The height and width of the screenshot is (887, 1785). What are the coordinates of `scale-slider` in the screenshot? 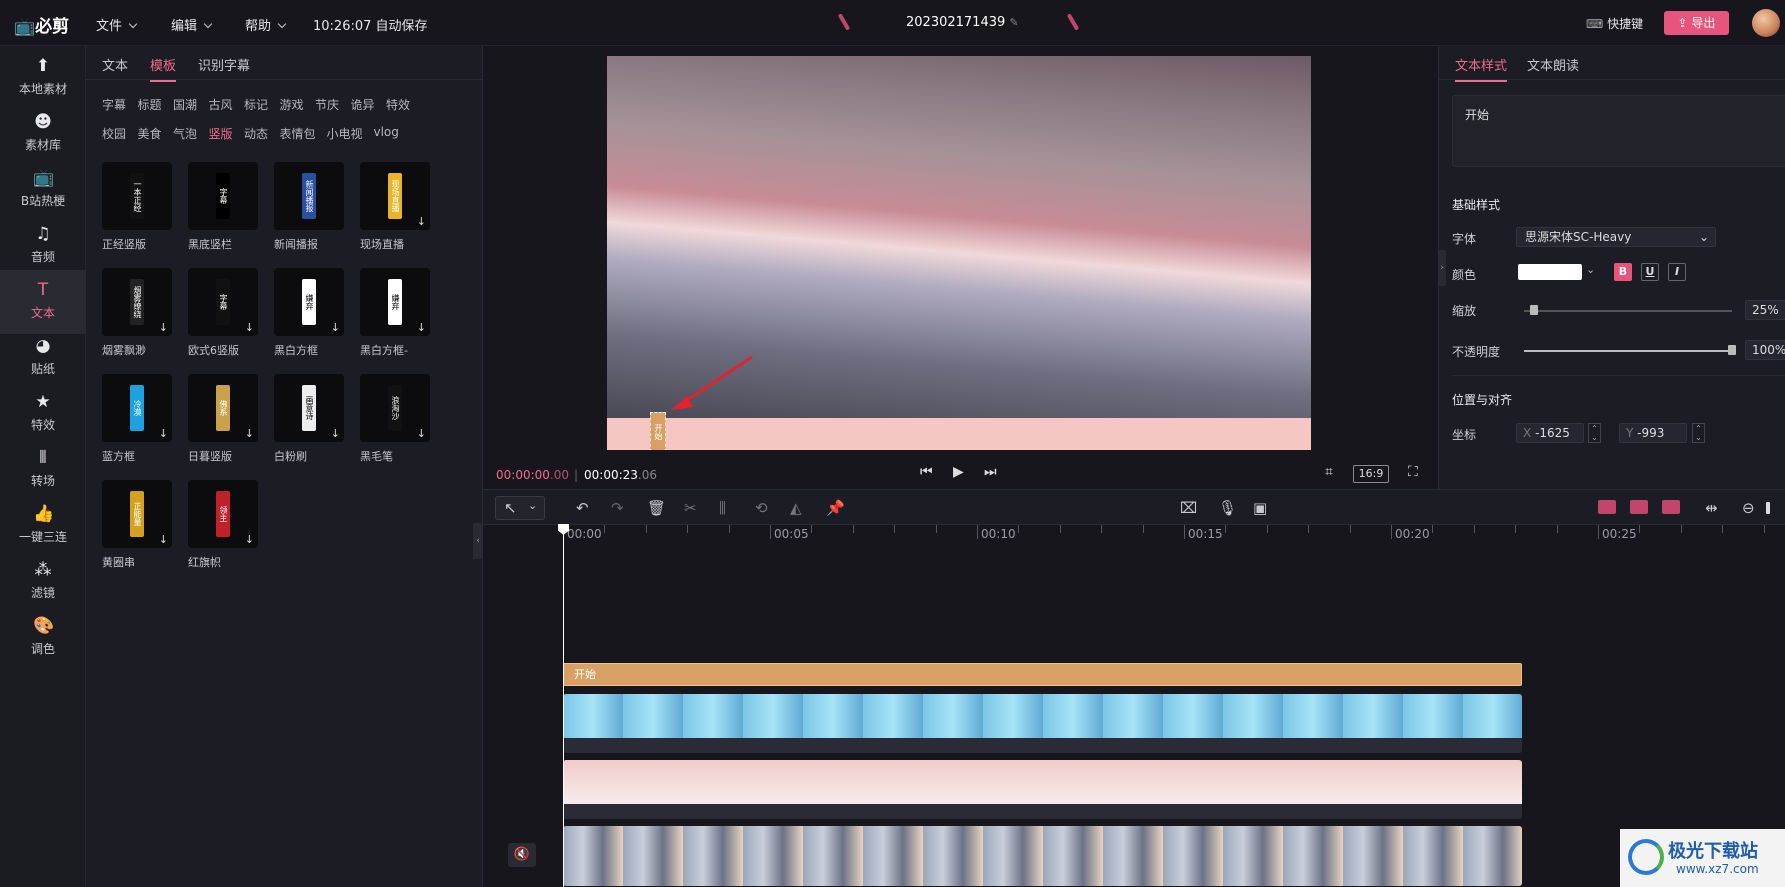 It's located at (1628, 311).